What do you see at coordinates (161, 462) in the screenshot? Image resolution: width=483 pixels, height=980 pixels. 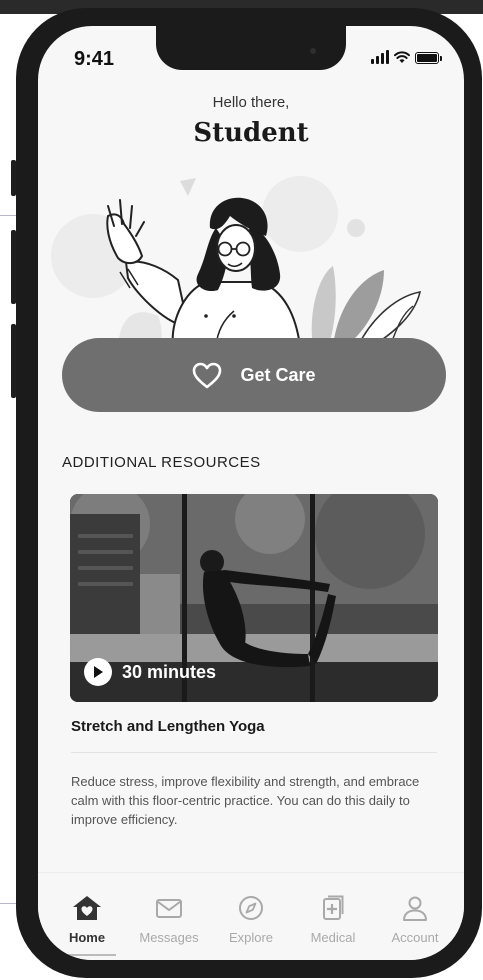 I see `section-title: ADDITIONAL RESOURCES` at bounding box center [161, 462].